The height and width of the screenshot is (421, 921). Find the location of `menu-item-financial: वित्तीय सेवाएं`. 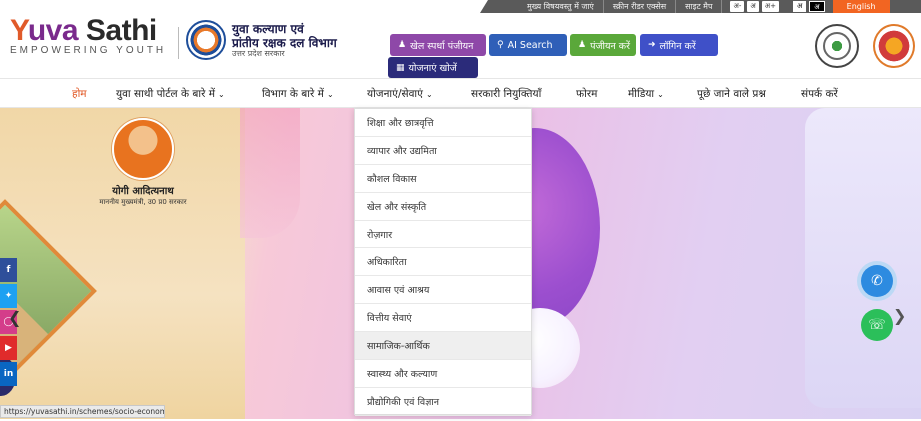

menu-item-financial: वित्तीय सेवाएं is located at coordinates (443, 318).